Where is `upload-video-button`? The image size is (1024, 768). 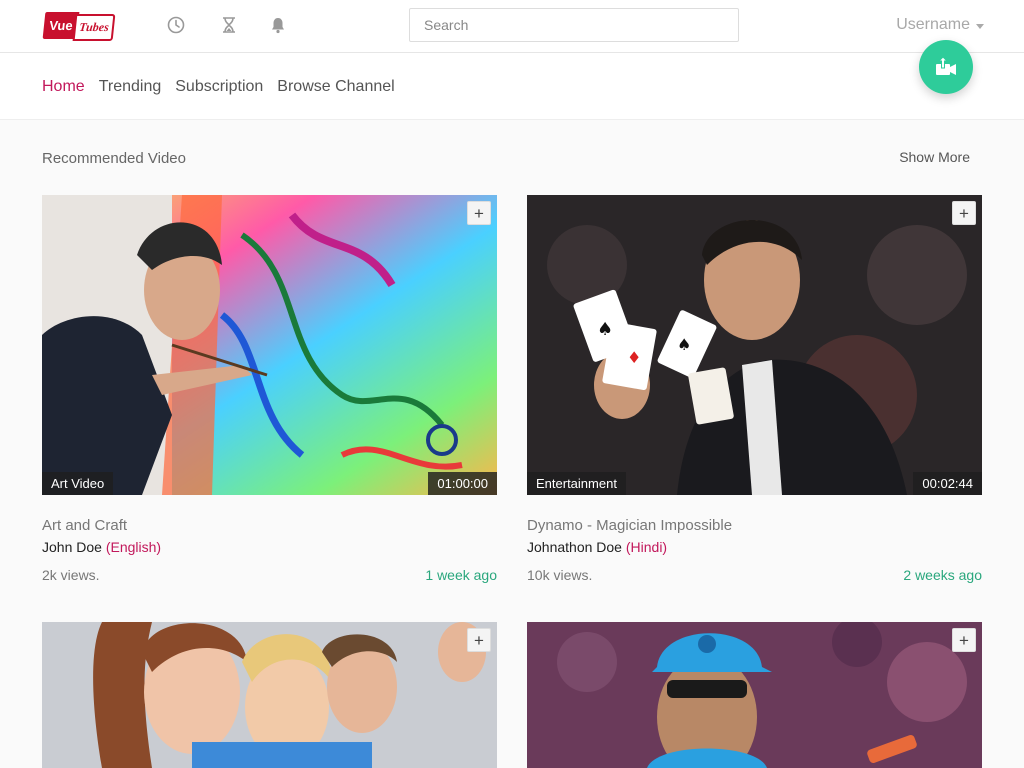
upload-video-button is located at coordinates (946, 67).